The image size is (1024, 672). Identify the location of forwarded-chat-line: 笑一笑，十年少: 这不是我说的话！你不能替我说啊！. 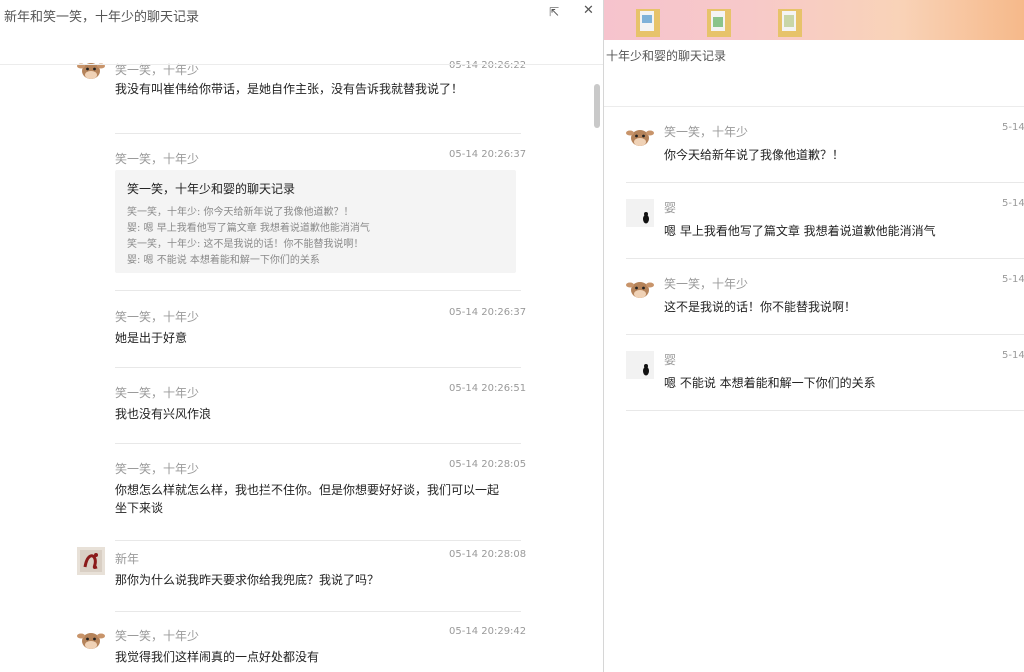
(245, 244).